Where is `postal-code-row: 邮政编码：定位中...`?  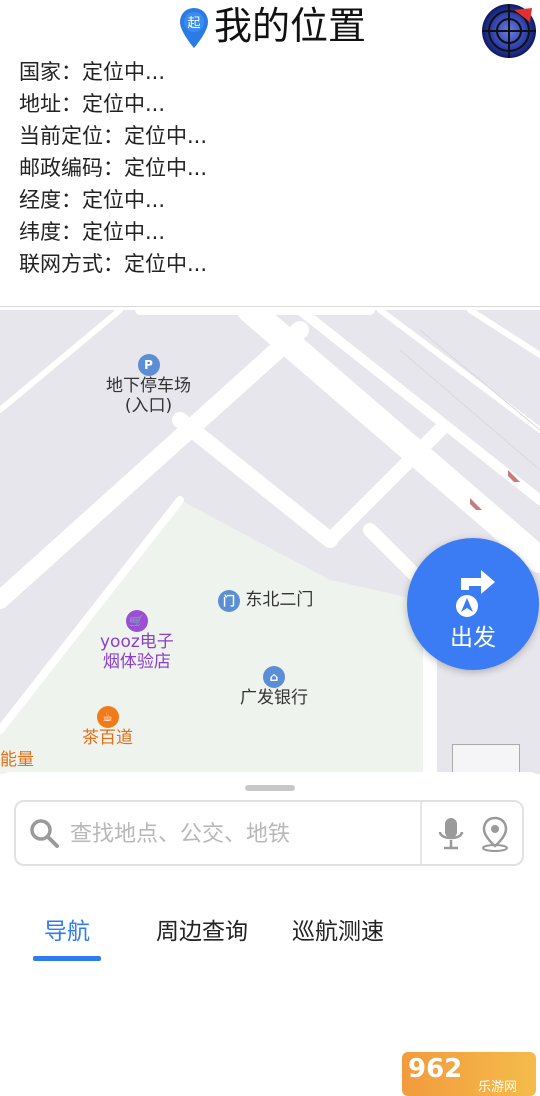 postal-code-row: 邮政编码：定位中... is located at coordinates (113, 168).